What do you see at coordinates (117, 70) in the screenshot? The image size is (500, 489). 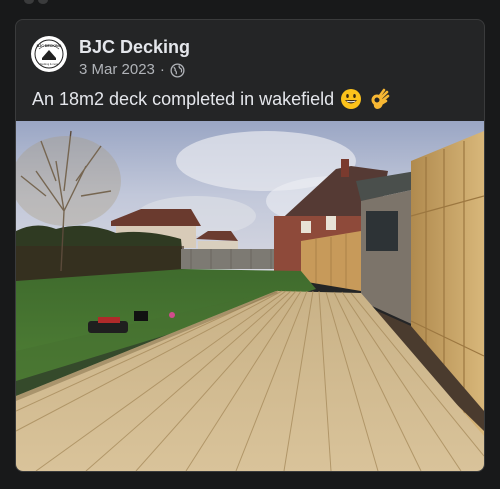 I see `post-date: 3 Mar 2023` at bounding box center [117, 70].